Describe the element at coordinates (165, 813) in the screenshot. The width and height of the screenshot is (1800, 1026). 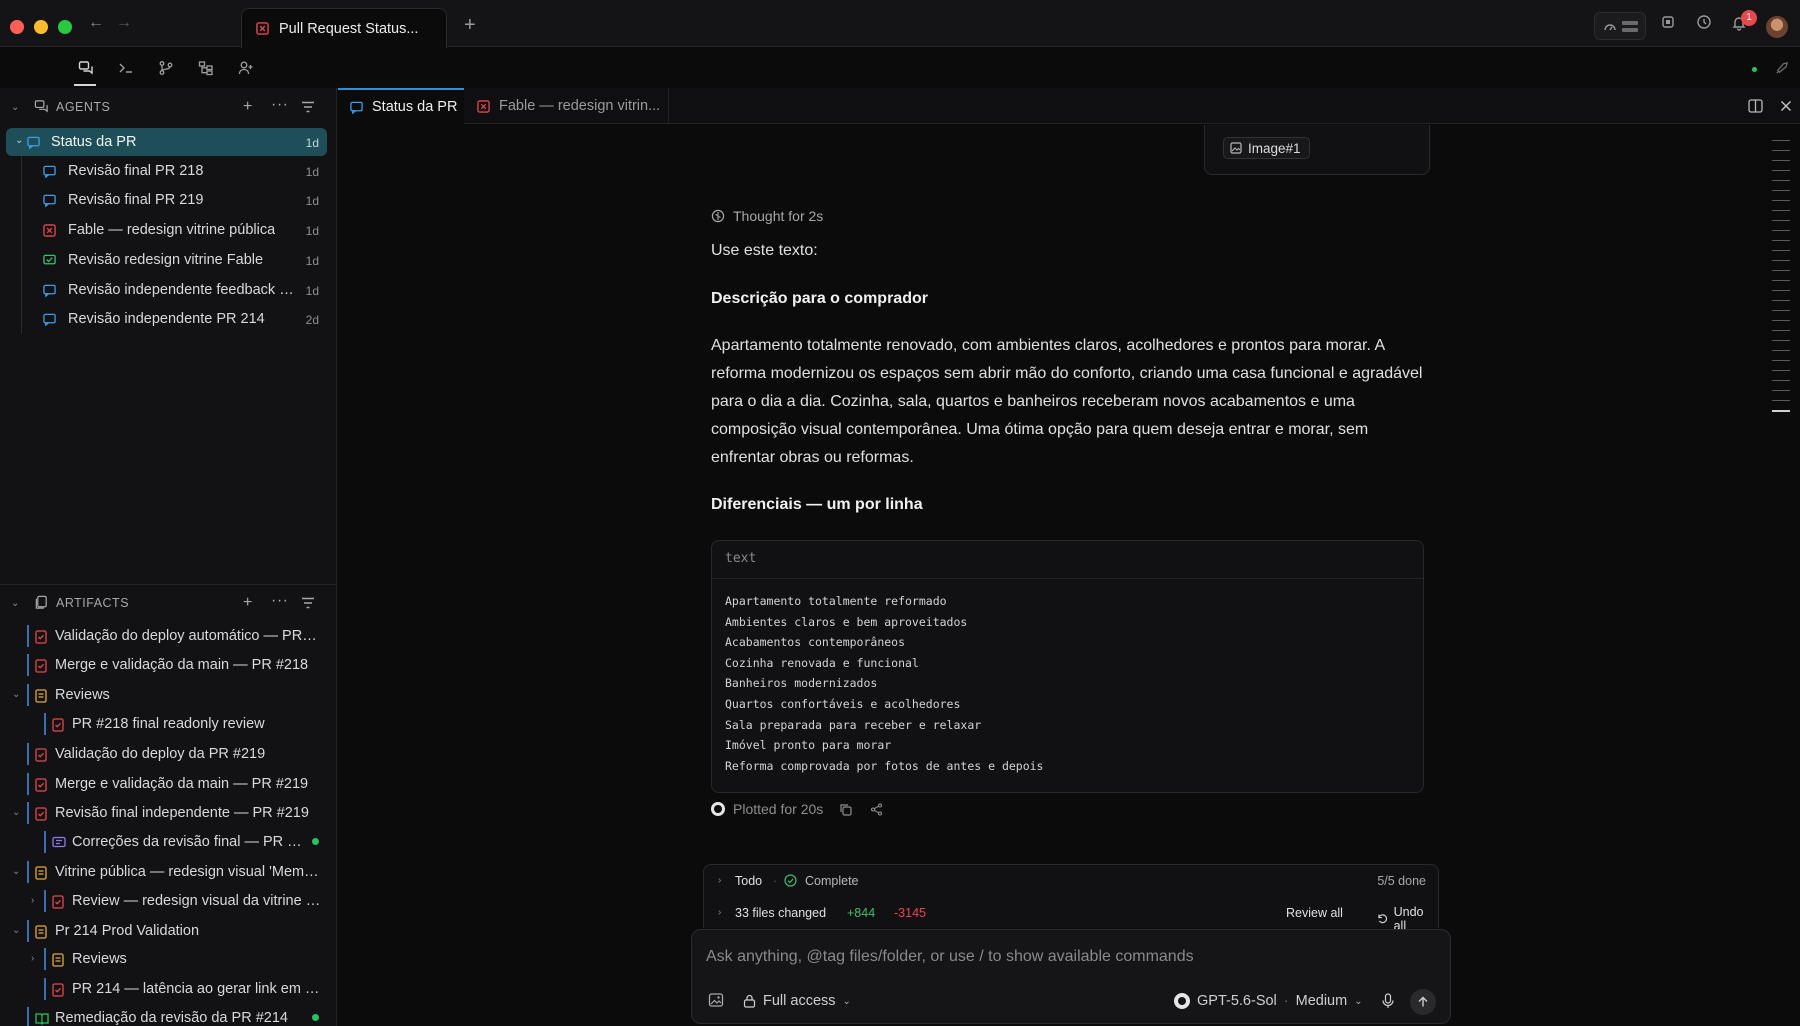
I see `artifact-item: ⌄ Revisão final independente — PR #219` at that location.